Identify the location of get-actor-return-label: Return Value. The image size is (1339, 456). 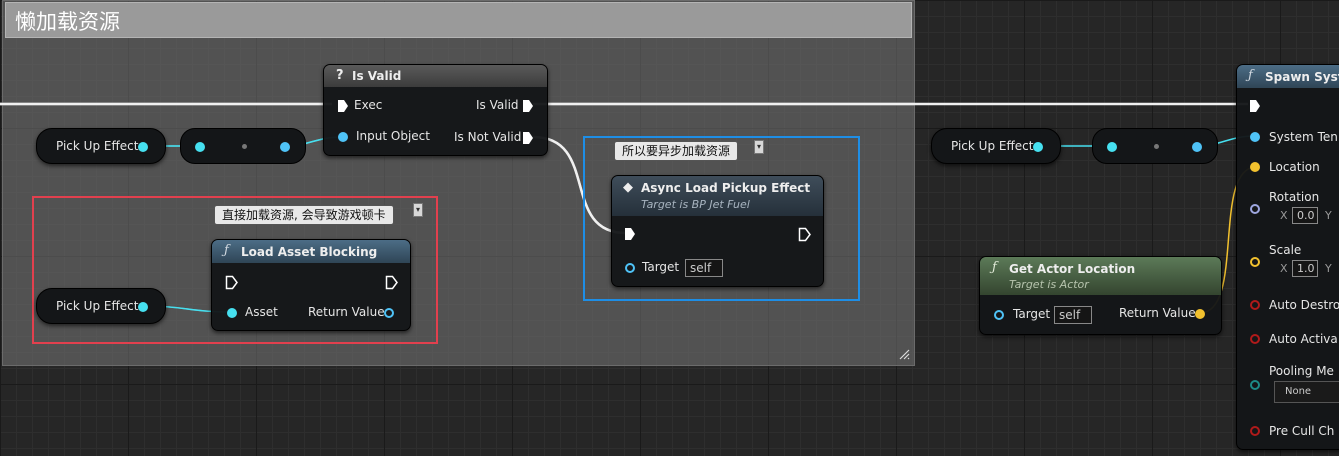
(1157, 313).